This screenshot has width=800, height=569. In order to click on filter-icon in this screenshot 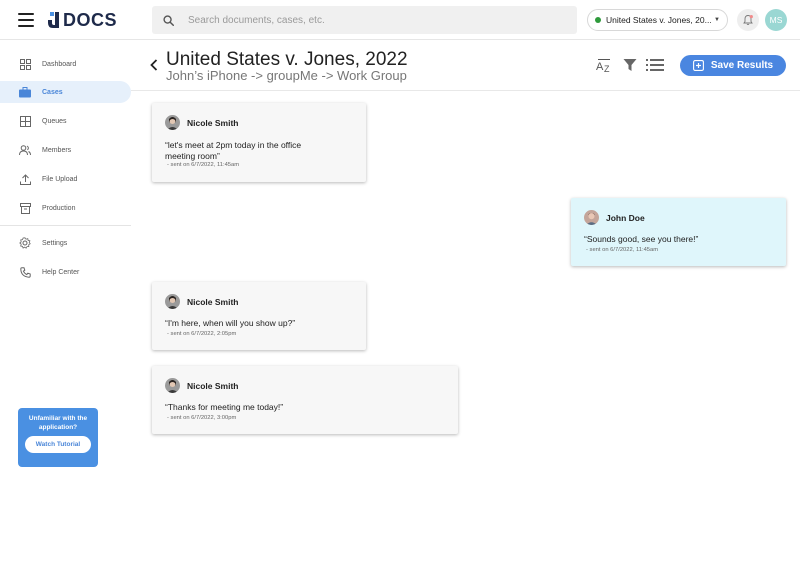, I will do `click(630, 65)`.